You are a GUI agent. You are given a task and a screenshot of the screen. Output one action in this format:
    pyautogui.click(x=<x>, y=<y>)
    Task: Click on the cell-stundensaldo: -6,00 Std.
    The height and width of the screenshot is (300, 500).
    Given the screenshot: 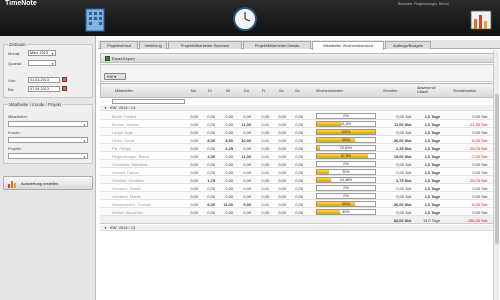 What is the action you would take?
    pyautogui.click(x=479, y=140)
    